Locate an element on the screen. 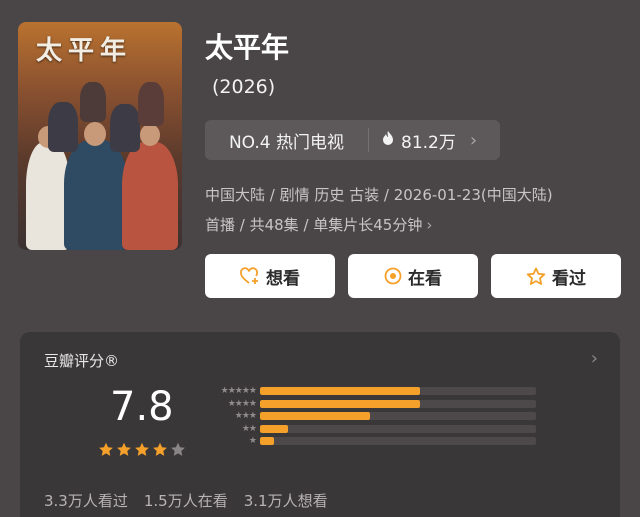 Image resolution: width=640 pixels, height=517 pixels. rating-bar-row: ★ is located at coordinates (368, 441).